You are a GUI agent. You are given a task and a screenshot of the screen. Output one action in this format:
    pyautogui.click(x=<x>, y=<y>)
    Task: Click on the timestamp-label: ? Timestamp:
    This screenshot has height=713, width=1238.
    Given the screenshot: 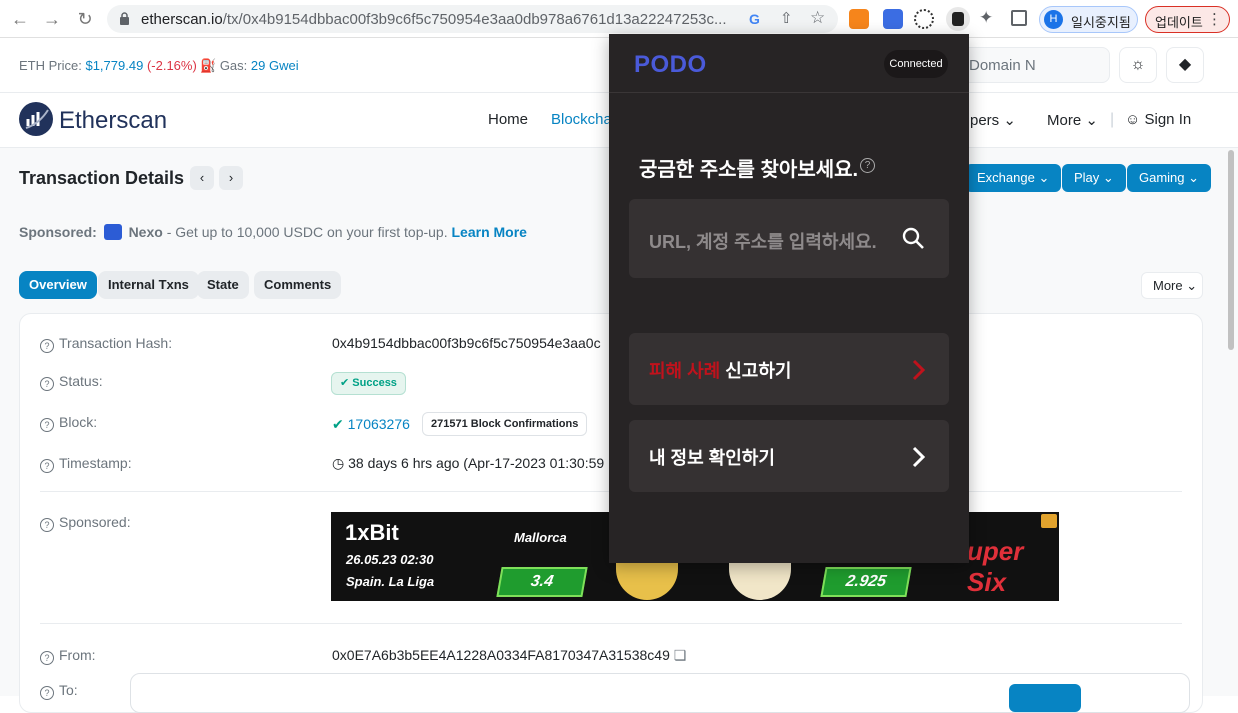 What is the action you would take?
    pyautogui.click(x=86, y=464)
    